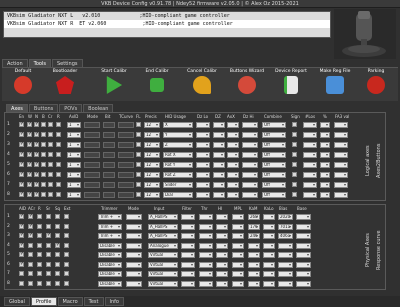  What do you see at coordinates (43, 301) in the screenshot?
I see `tab-profile: Profile` at bounding box center [43, 301].